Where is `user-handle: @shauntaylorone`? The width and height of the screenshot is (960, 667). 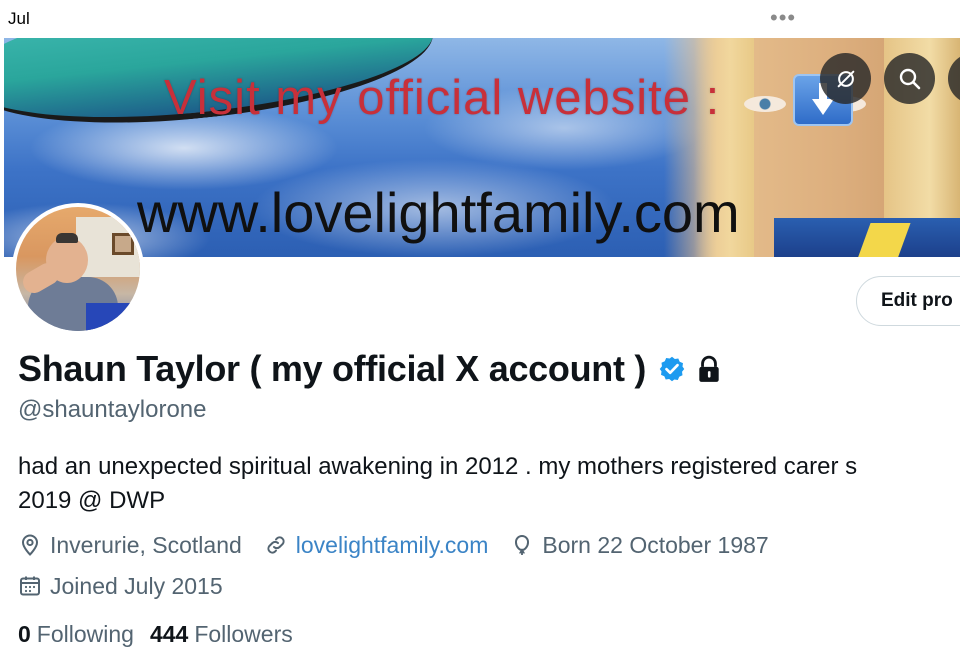 user-handle: @shauntaylorone is located at coordinates (112, 409).